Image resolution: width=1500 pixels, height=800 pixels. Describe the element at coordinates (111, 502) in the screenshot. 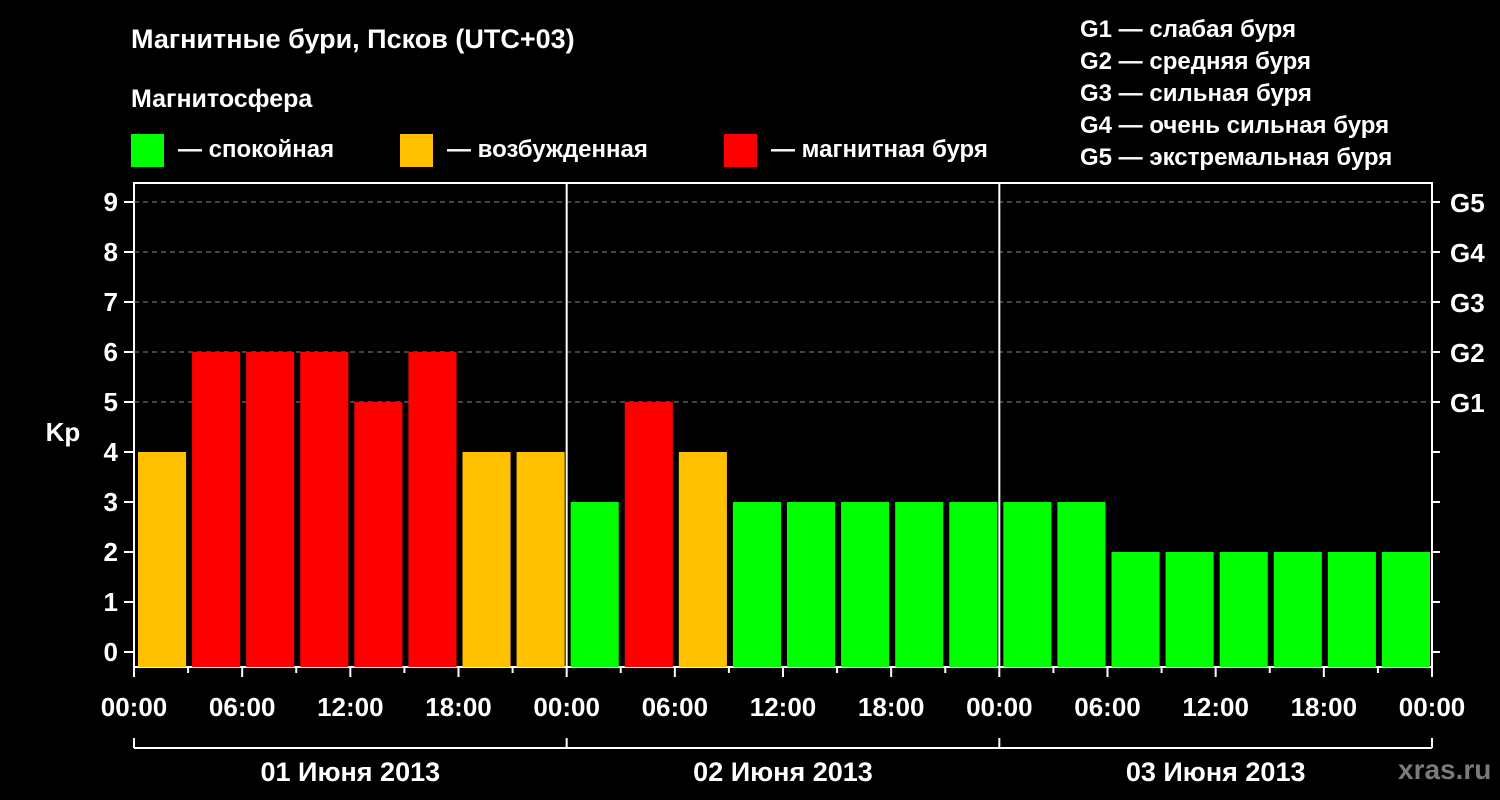

I see `y-tick-label: 3` at that location.